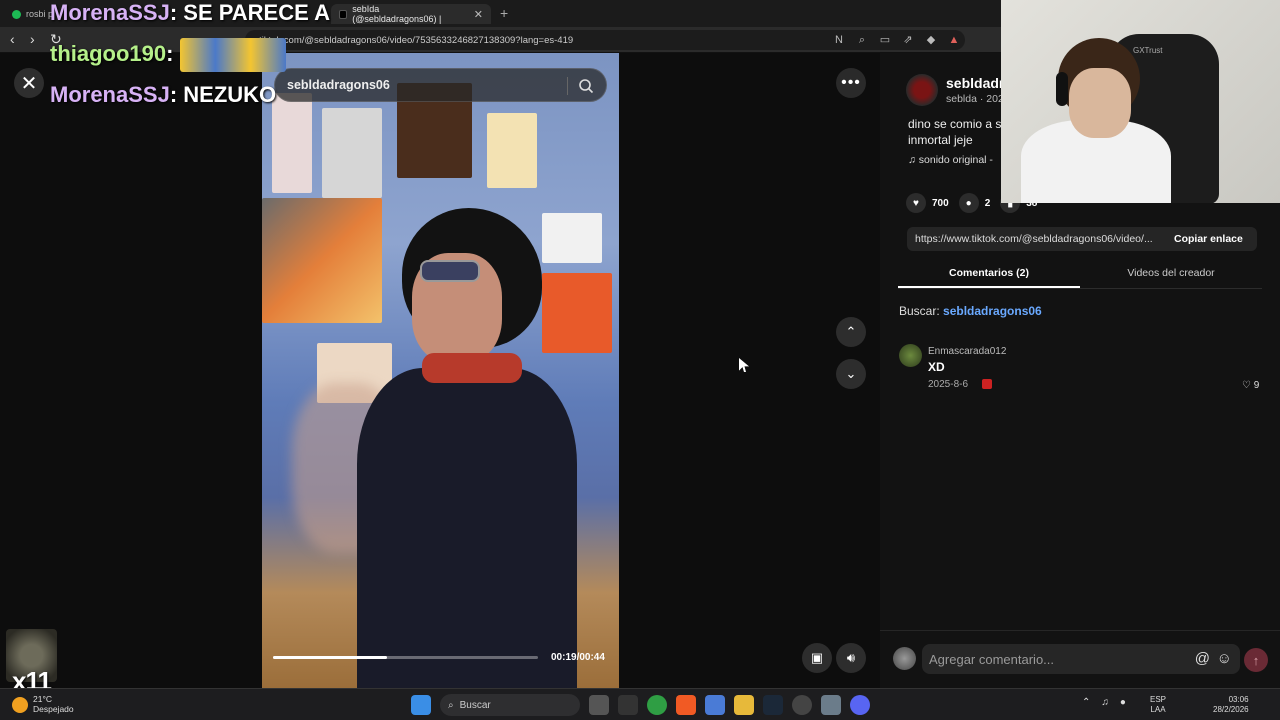 The height and width of the screenshot is (720, 1280). What do you see at coordinates (440, 85) in the screenshot?
I see `video-search-box: sebldadragons06` at bounding box center [440, 85].